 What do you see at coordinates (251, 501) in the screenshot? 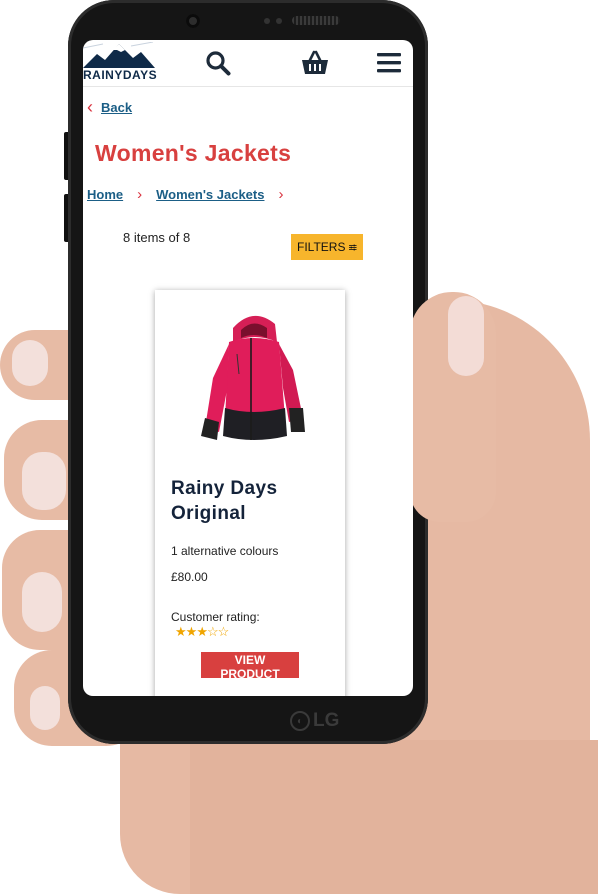
I see `product-name: Rainy Days Original` at bounding box center [251, 501].